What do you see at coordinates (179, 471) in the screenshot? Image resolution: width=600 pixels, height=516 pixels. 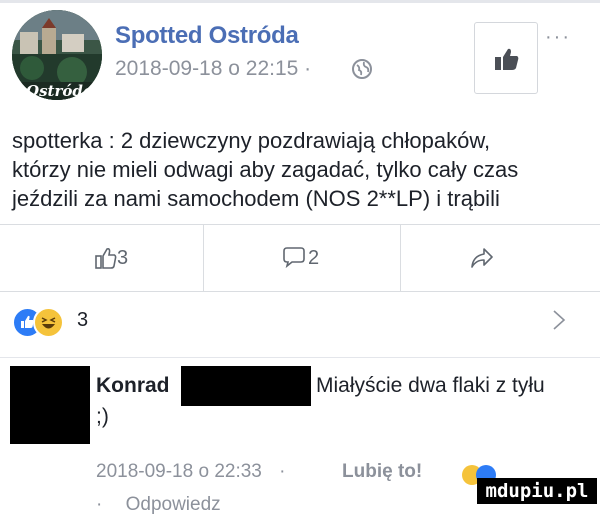 I see `comment-timestamp: 2018-09-18 o 22:33` at bounding box center [179, 471].